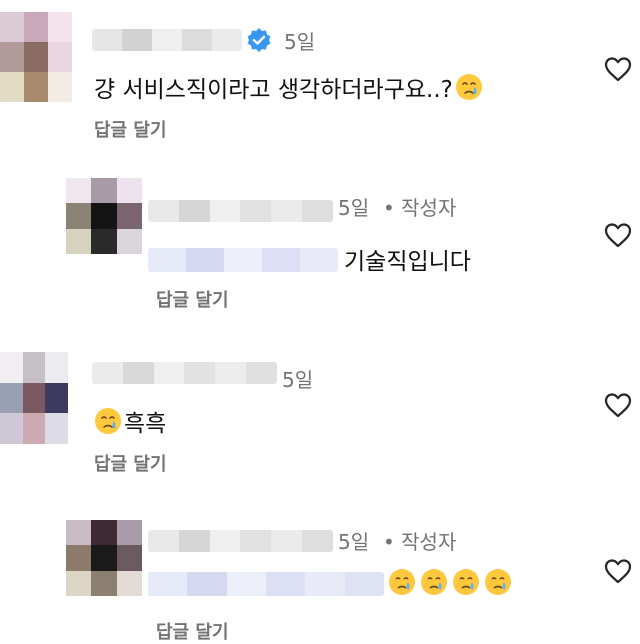 The width and height of the screenshot is (640, 644). Describe the element at coordinates (273, 90) in the screenshot. I see `comment-text-content: 걍 서비스직이라고 생각하더라구요..?` at that location.